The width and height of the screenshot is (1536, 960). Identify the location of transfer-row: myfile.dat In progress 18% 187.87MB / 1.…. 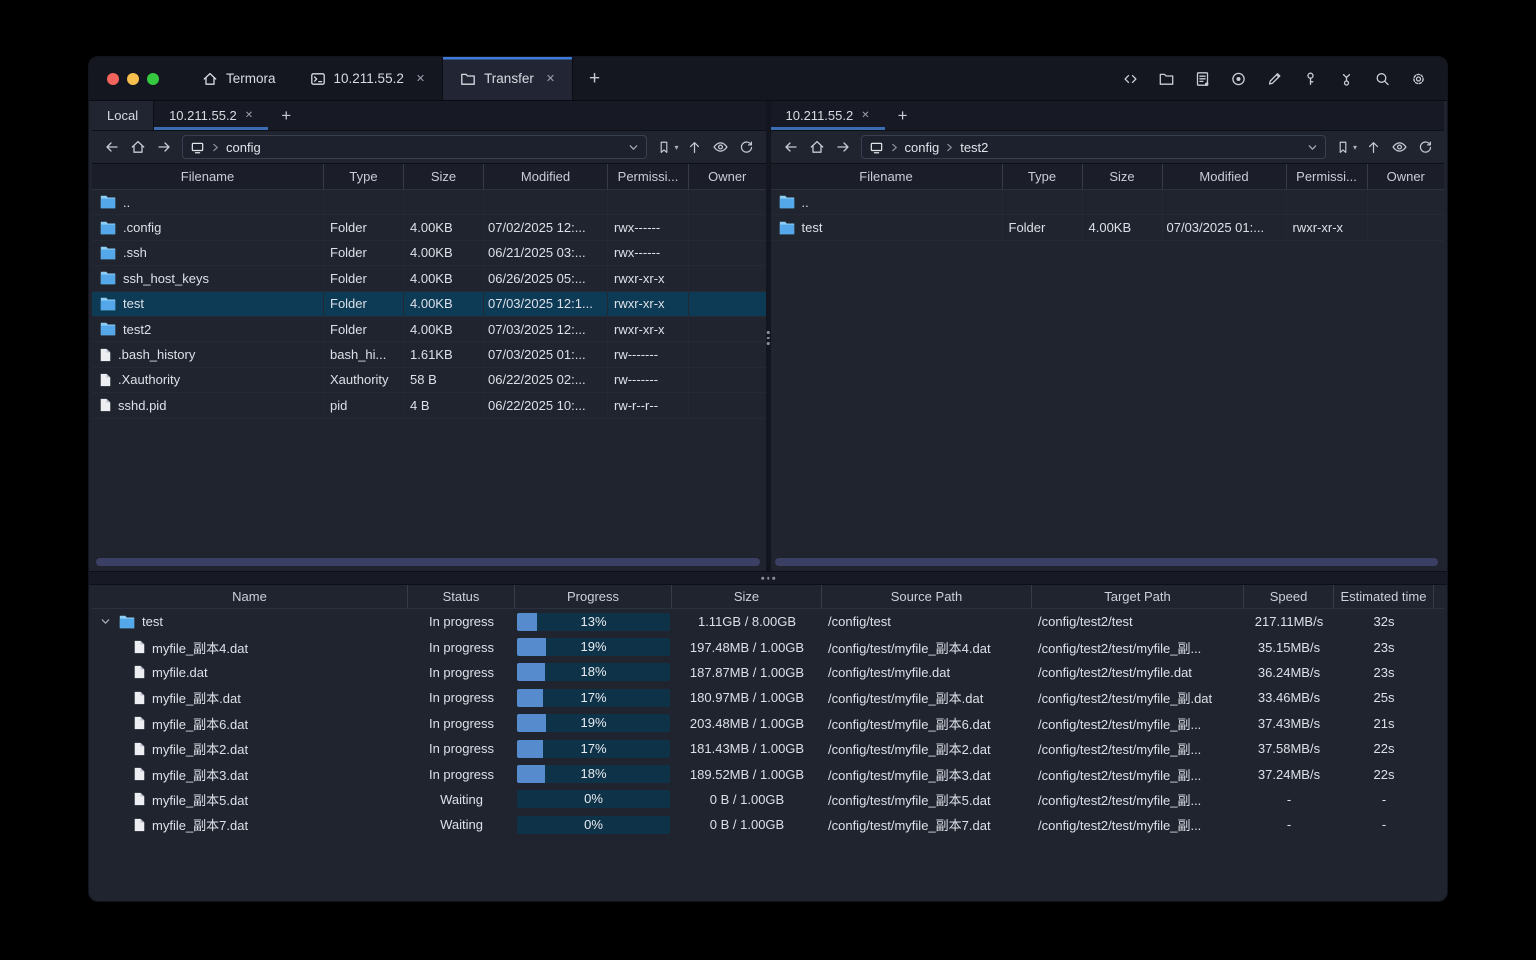
(768, 672).